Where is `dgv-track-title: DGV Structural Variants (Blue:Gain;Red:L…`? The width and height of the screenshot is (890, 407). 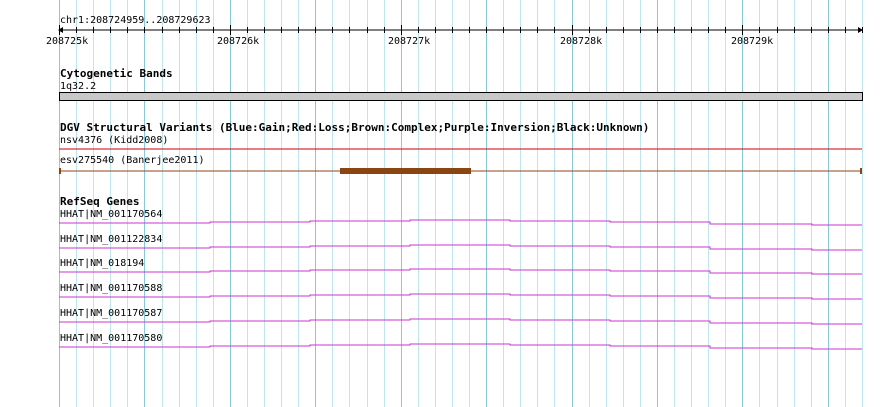 dgv-track-title: DGV Structural Variants (Blue:Gain;Red:L… is located at coordinates (355, 127).